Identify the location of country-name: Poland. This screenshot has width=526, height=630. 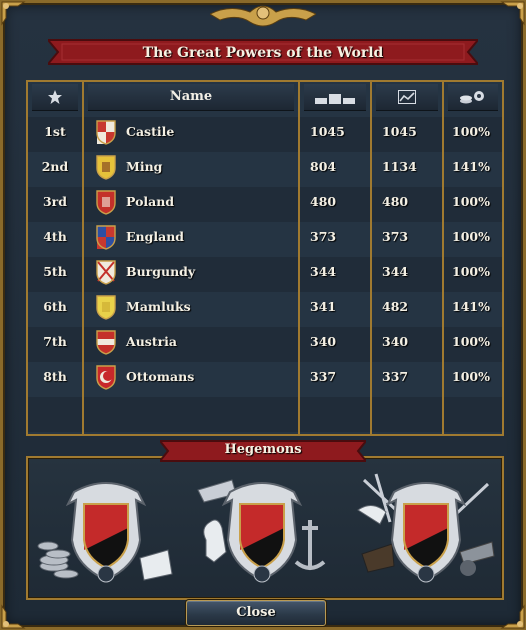
(211, 201).